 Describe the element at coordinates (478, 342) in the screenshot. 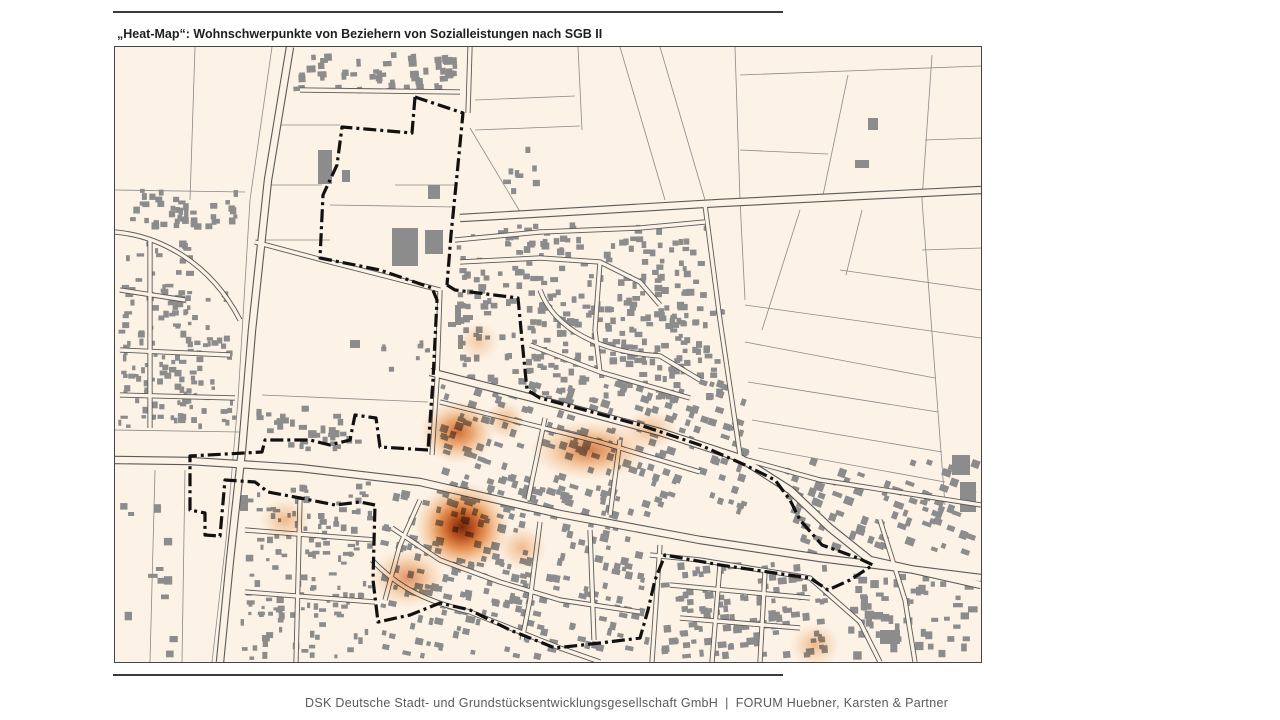

I see `heat-spot` at that location.